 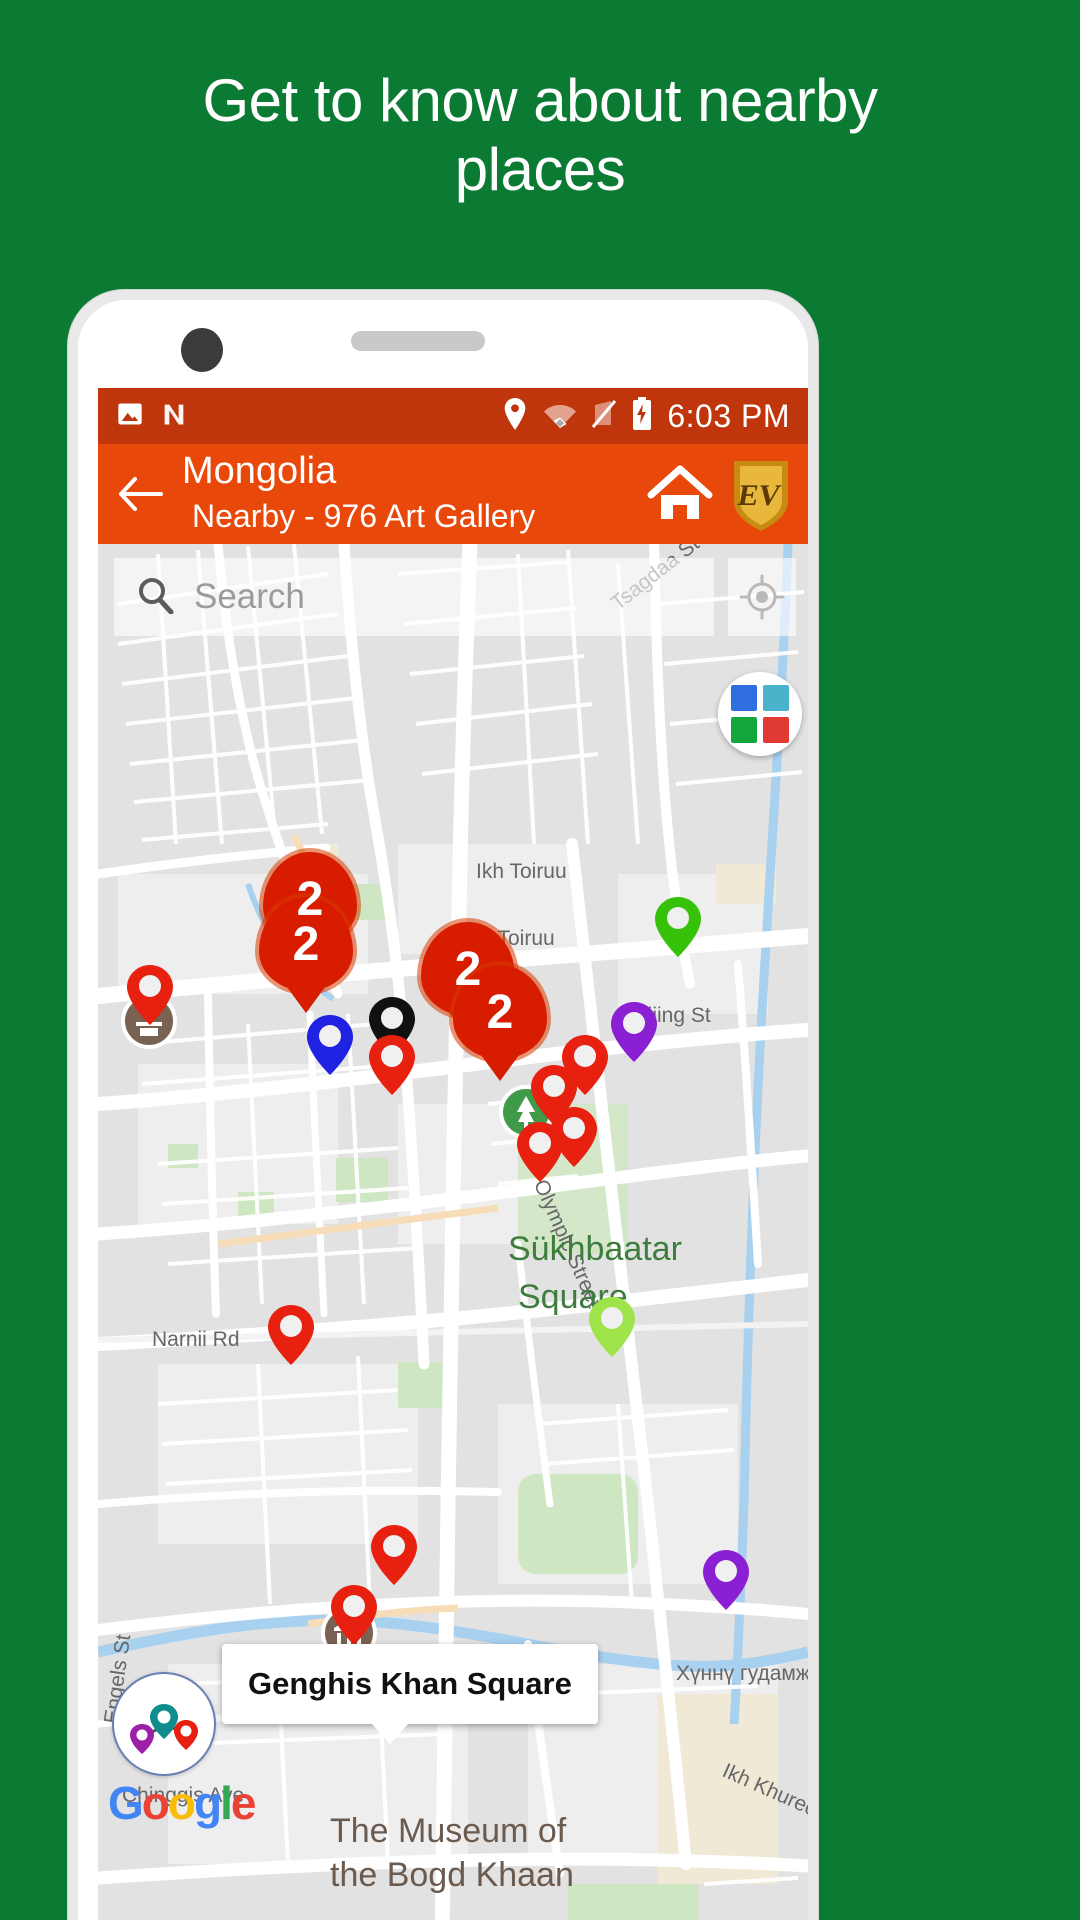 What do you see at coordinates (226, 1803) in the screenshot?
I see `google-letter: l` at bounding box center [226, 1803].